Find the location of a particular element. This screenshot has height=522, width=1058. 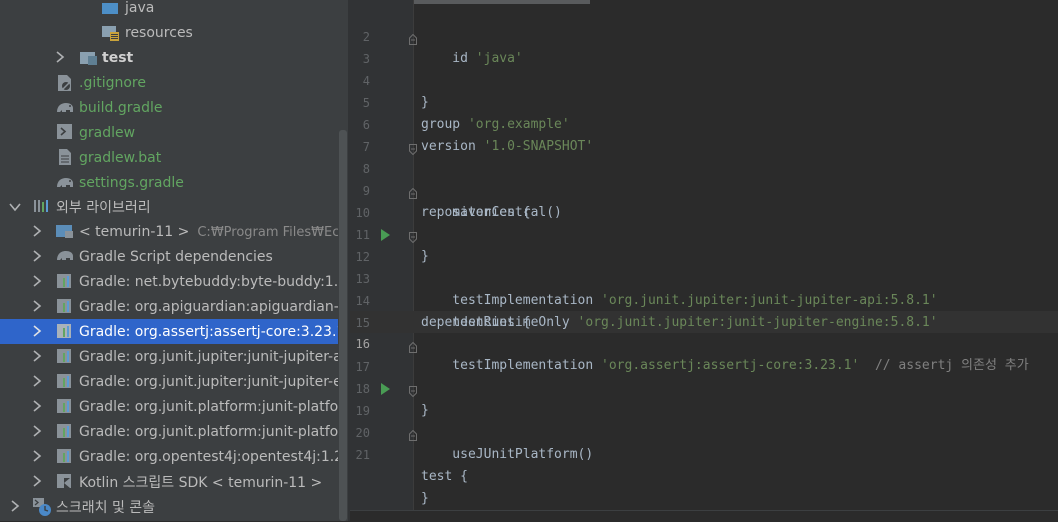

tree-item-gitignore: .gitignore is located at coordinates (174, 82).